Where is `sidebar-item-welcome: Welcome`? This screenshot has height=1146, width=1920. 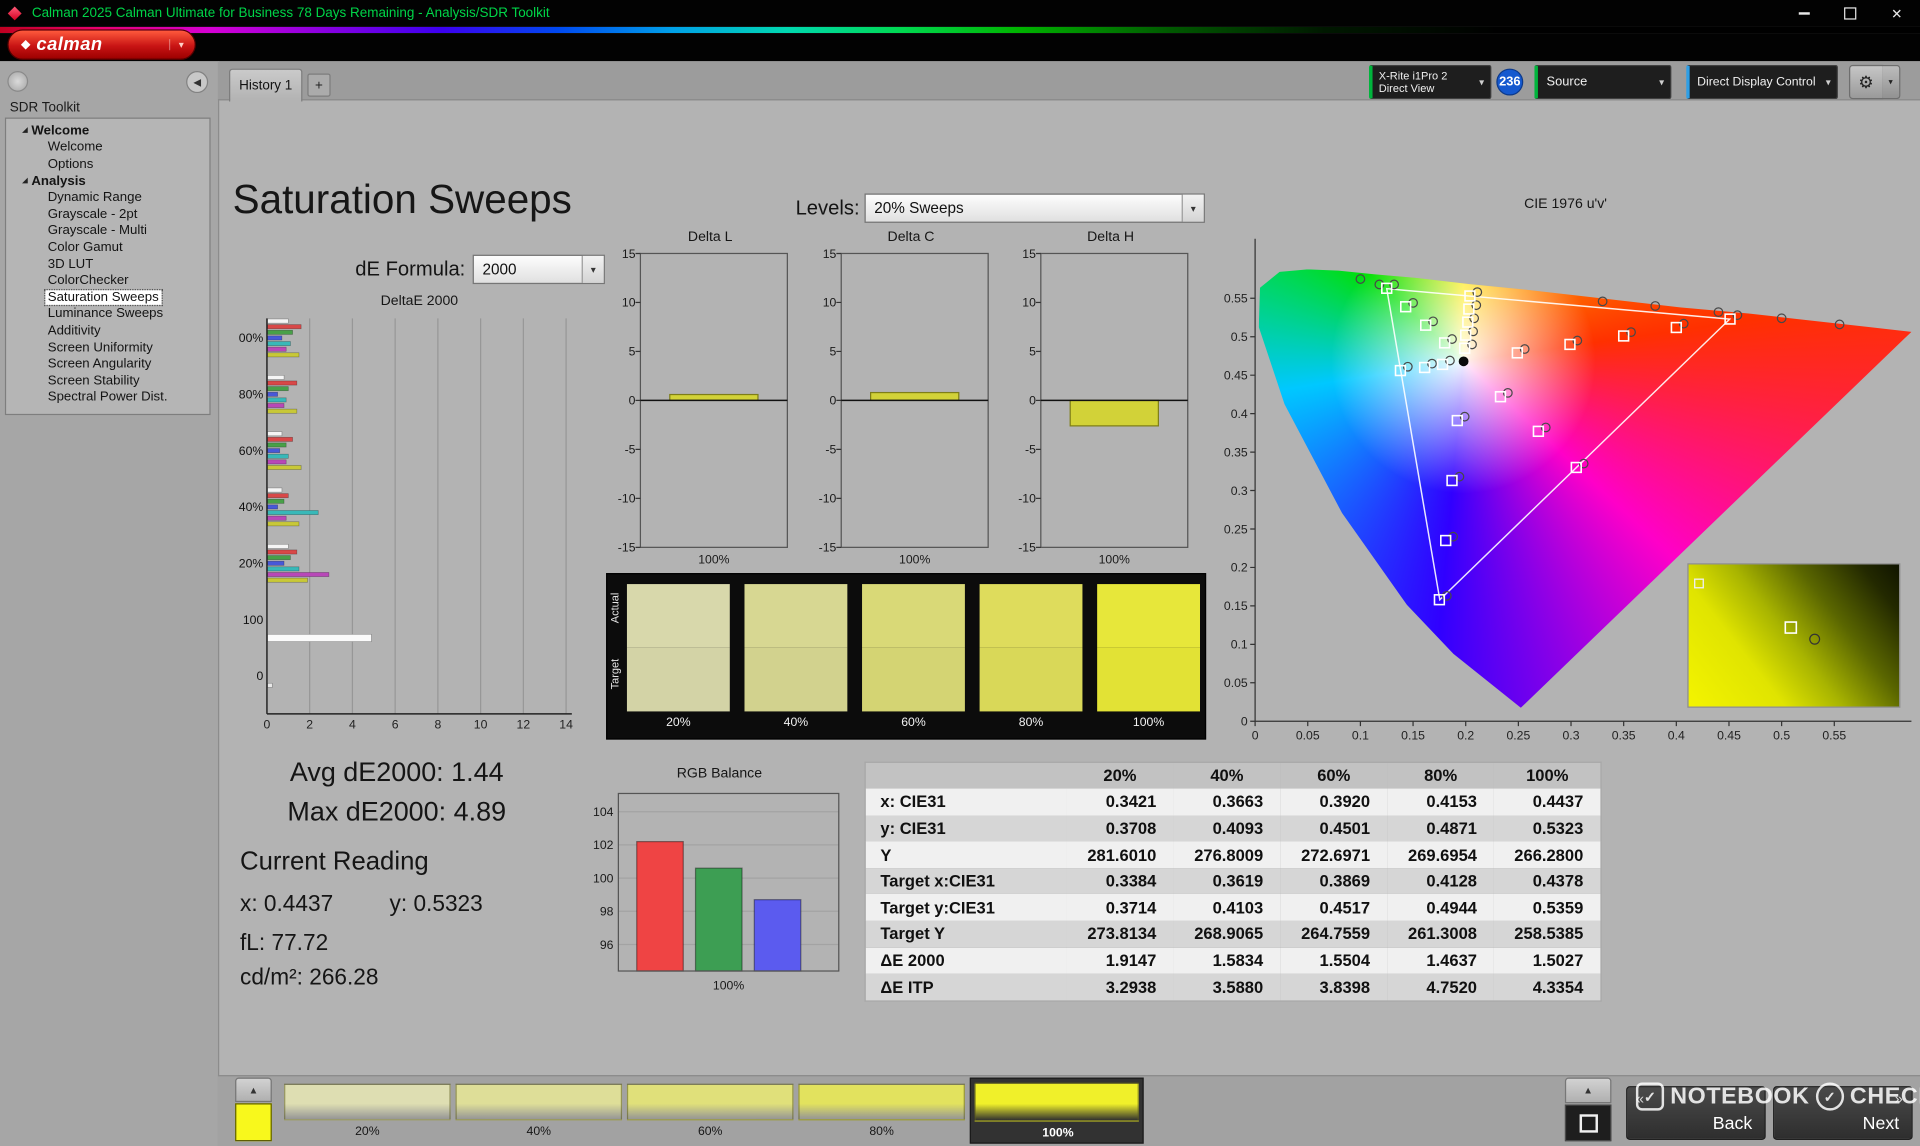 sidebar-item-welcome: Welcome is located at coordinates (107, 147).